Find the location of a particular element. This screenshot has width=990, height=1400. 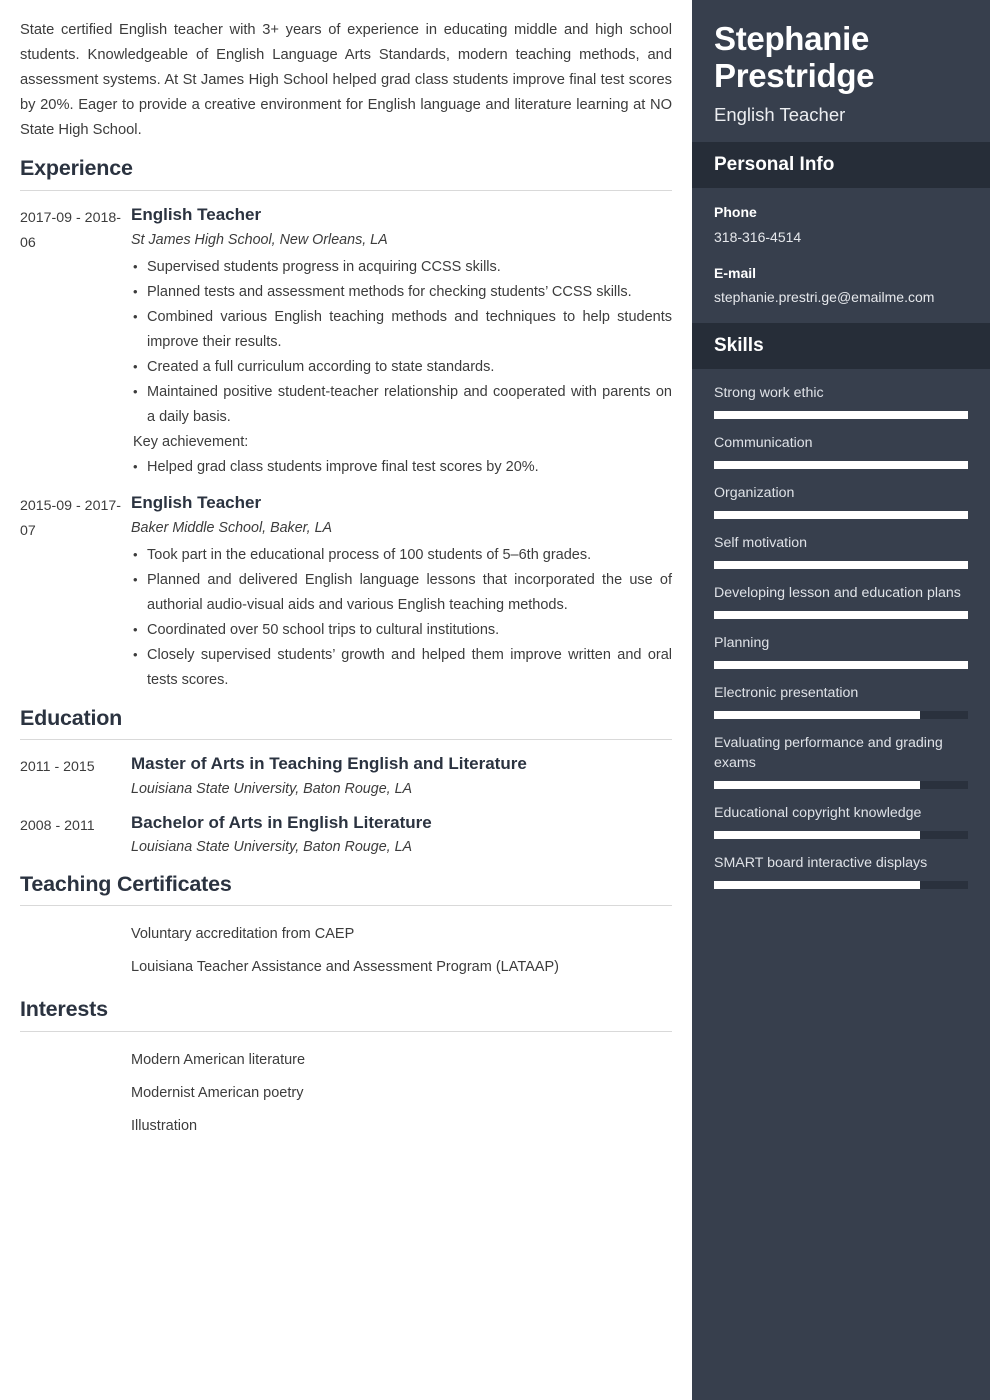

personal-info-label: E-mail is located at coordinates (735, 272).